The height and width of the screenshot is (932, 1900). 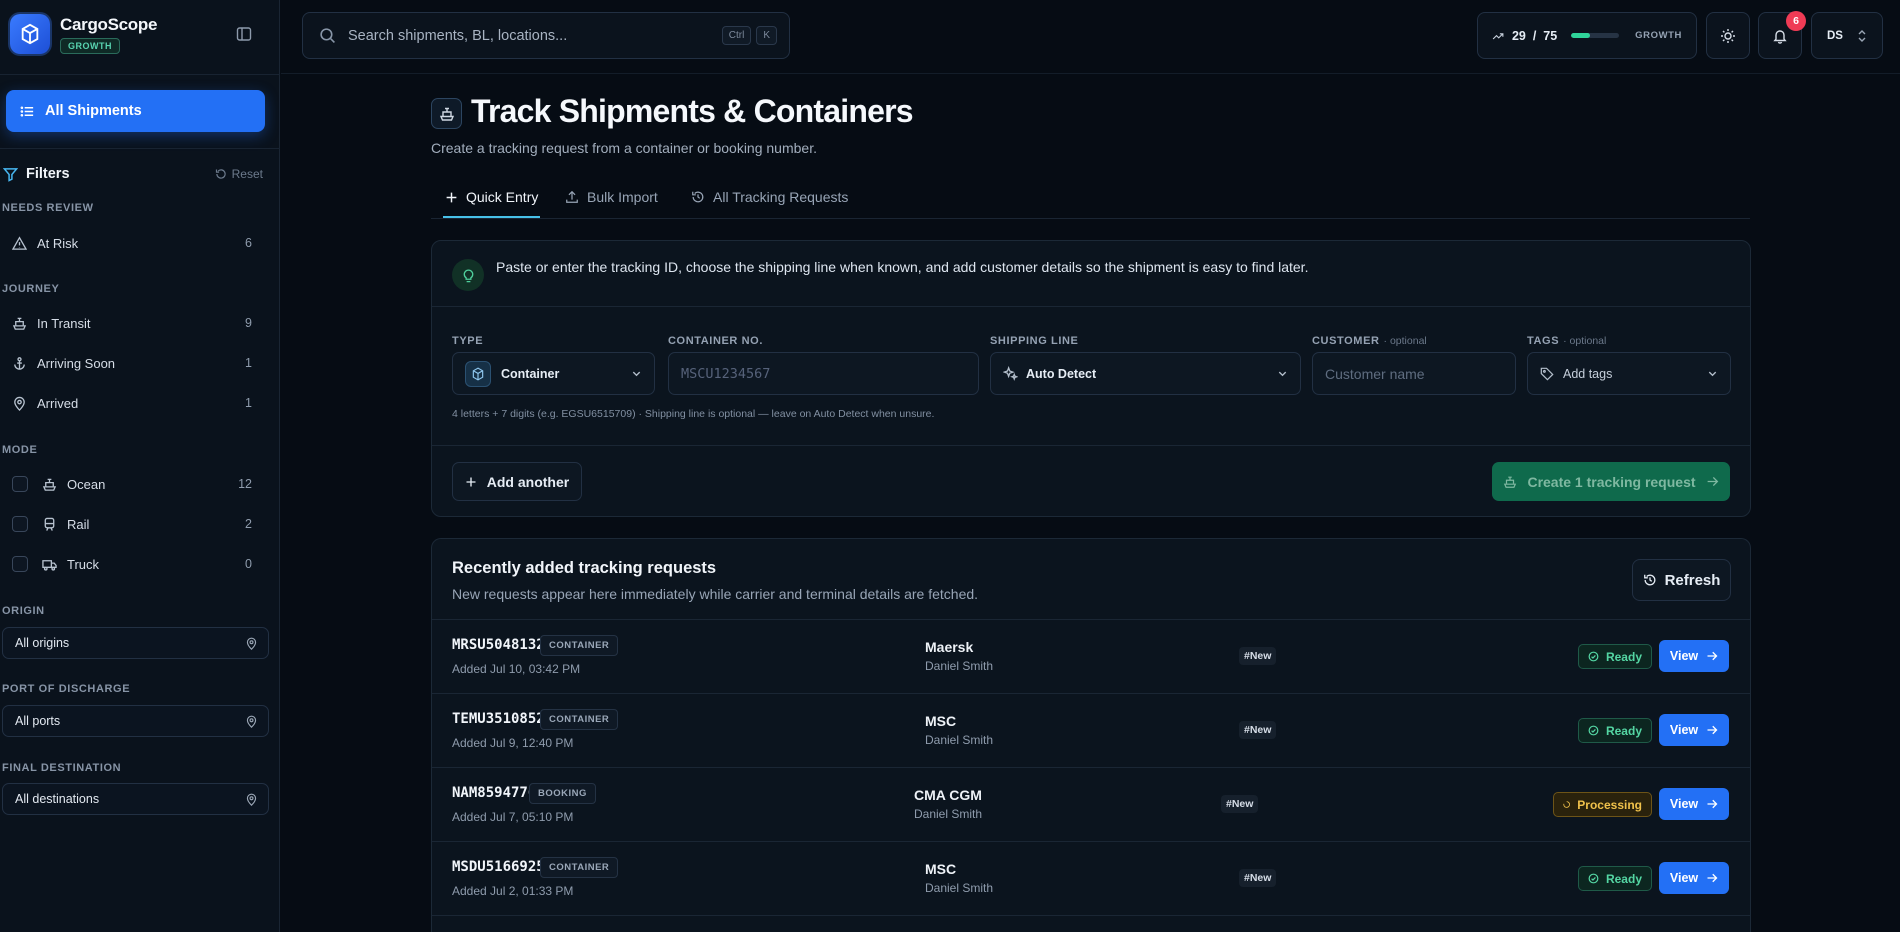 What do you see at coordinates (572, 196) in the screenshot?
I see `upload-icon` at bounding box center [572, 196].